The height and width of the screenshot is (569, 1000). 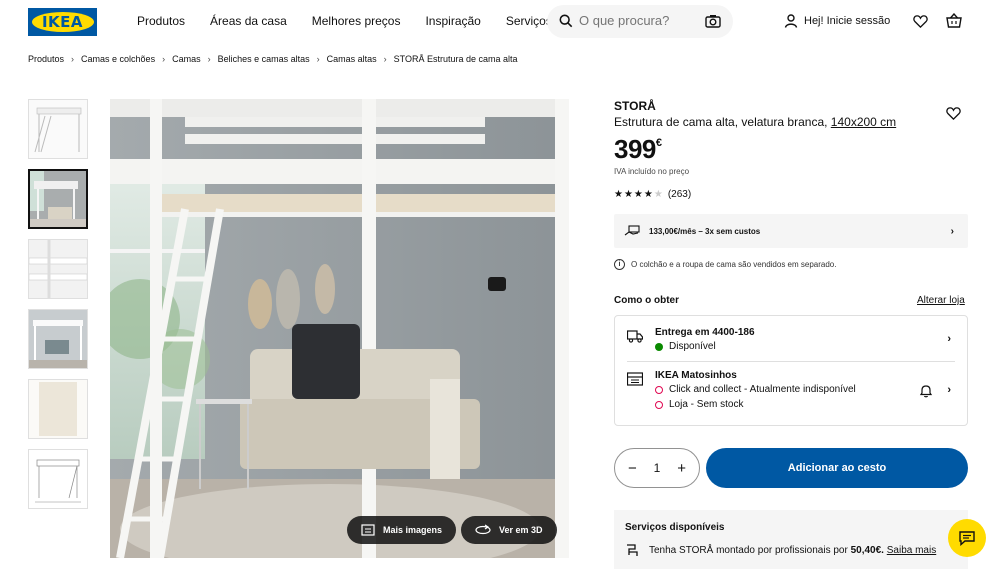 I want to click on rating-stars: ★★★★★, so click(x=639, y=194).